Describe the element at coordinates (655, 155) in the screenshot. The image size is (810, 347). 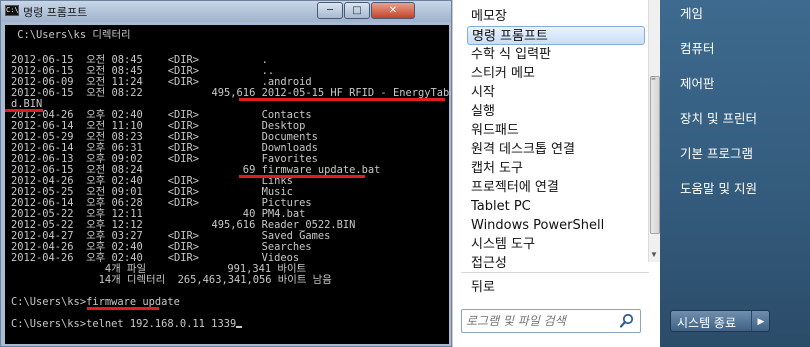
I see `scrollbar-thumb` at that location.